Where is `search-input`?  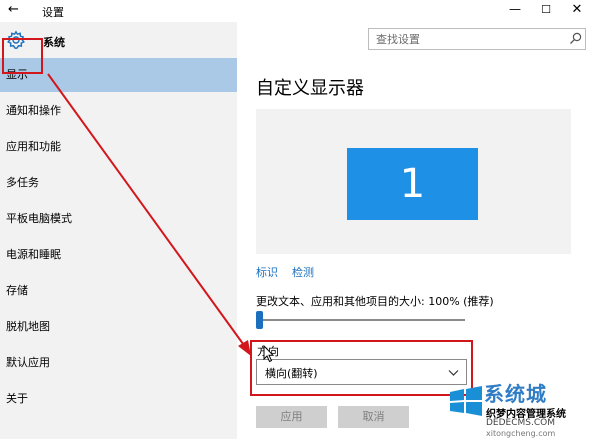
search-input is located at coordinates (464, 39).